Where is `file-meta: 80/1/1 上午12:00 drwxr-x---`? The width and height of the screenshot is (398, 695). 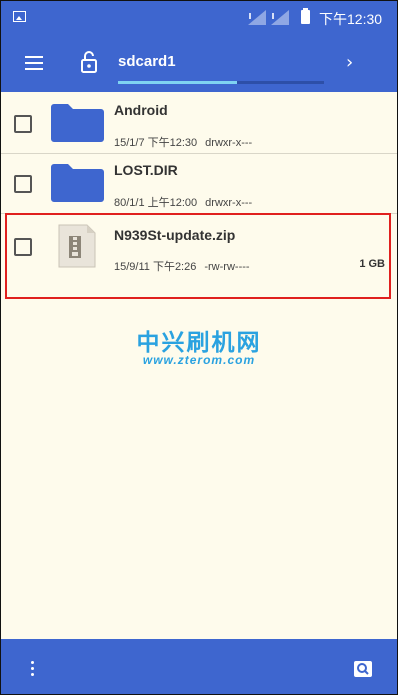
file-meta: 80/1/1 上午12:00 drwxr-x--- is located at coordinates (183, 202).